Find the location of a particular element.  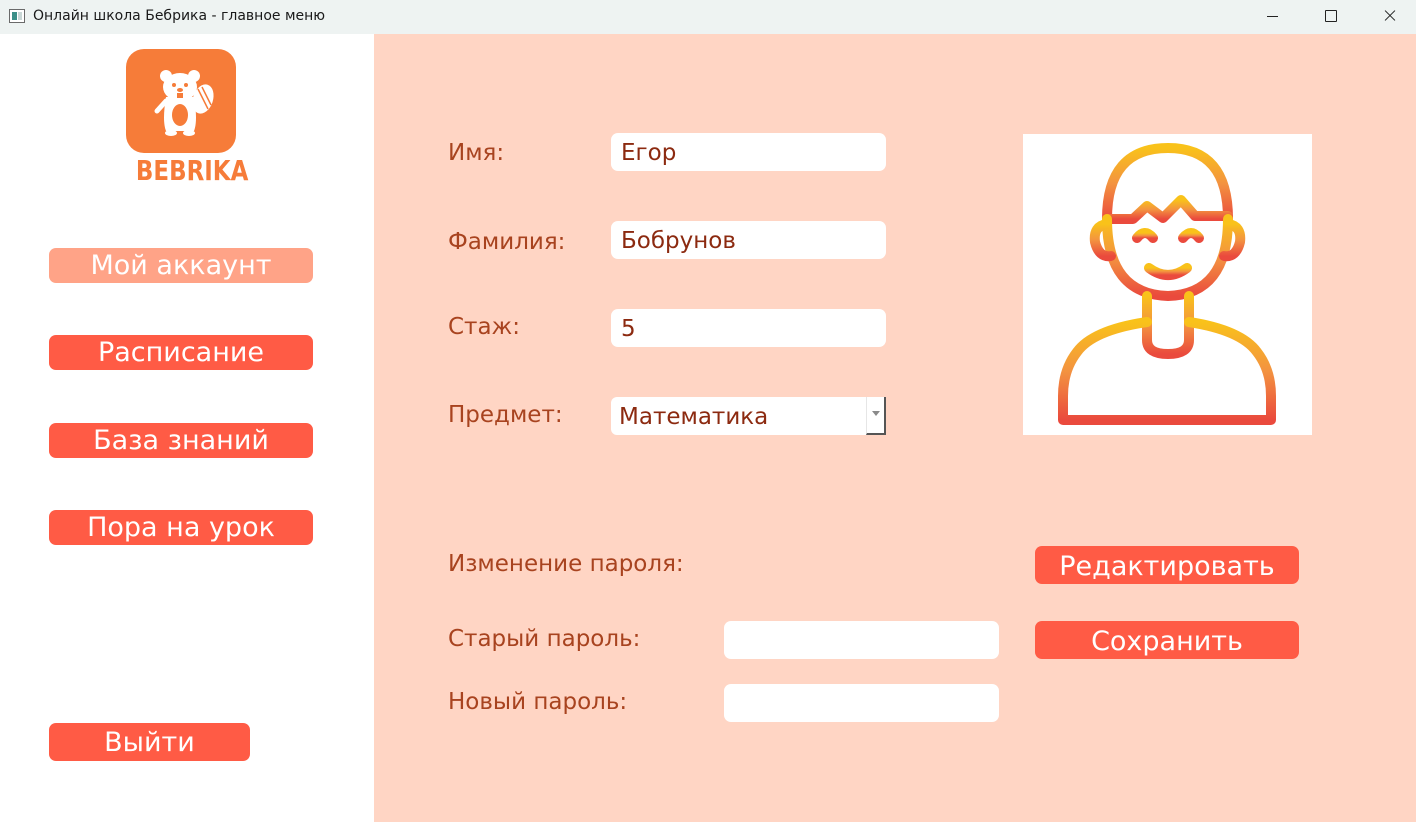

save-button: Сохранить is located at coordinates (1167, 640).